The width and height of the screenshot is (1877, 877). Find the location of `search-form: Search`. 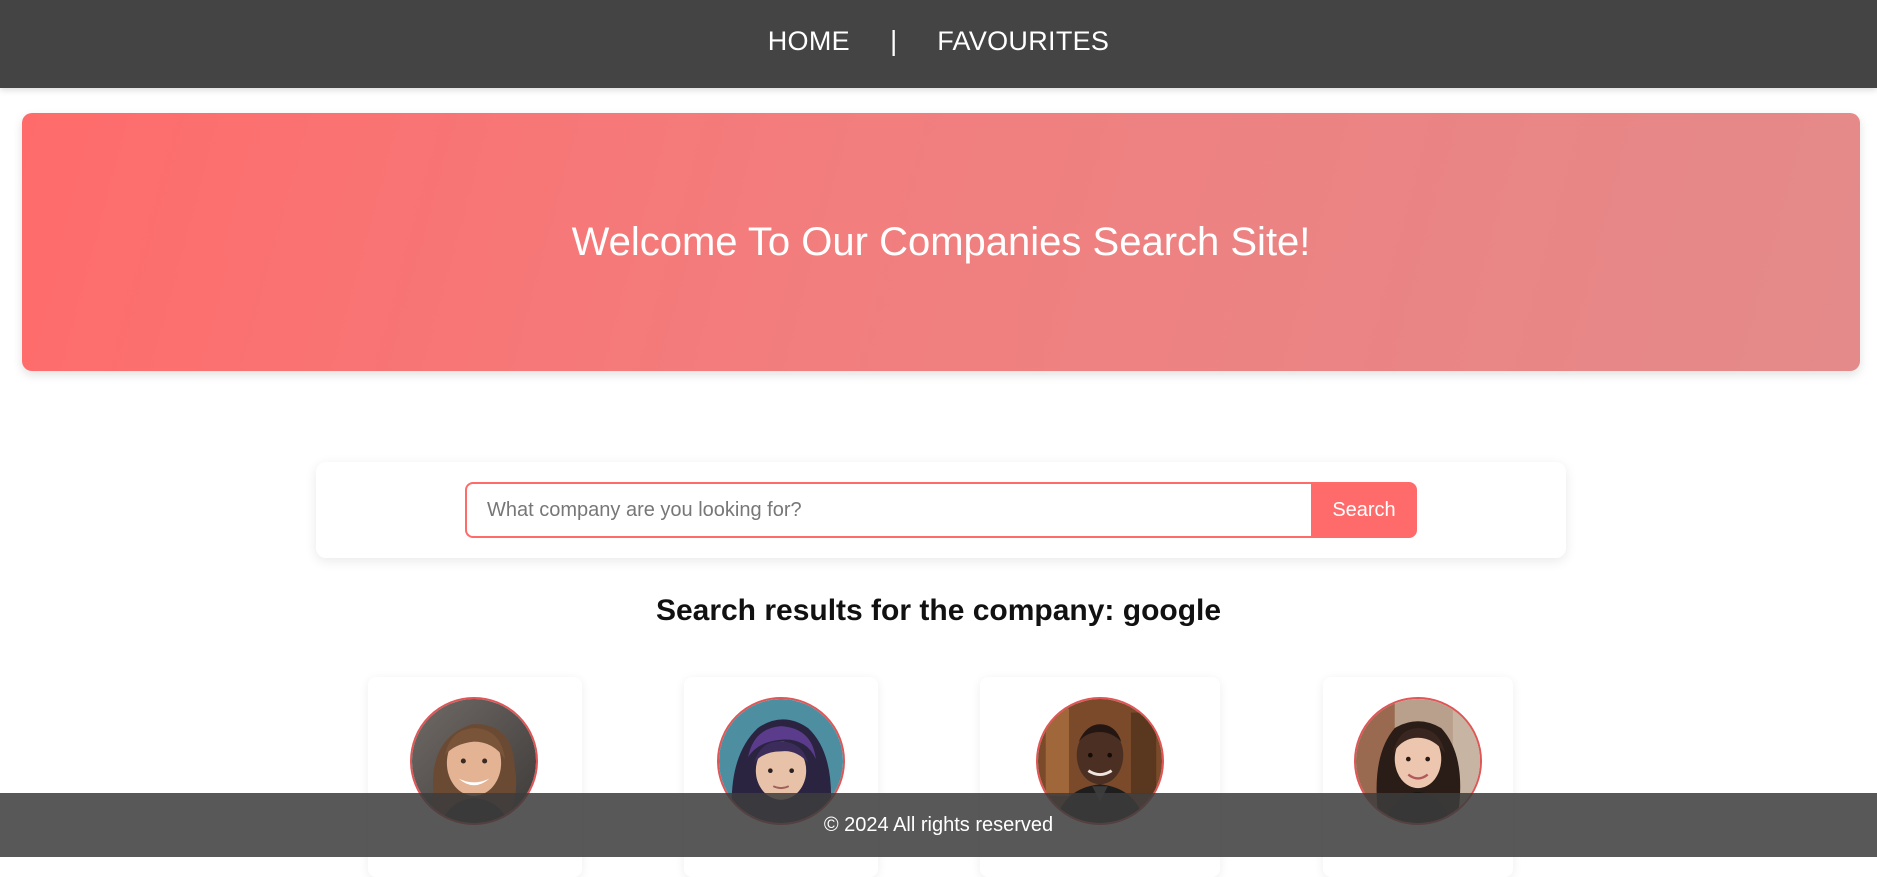

search-form: Search is located at coordinates (941, 510).